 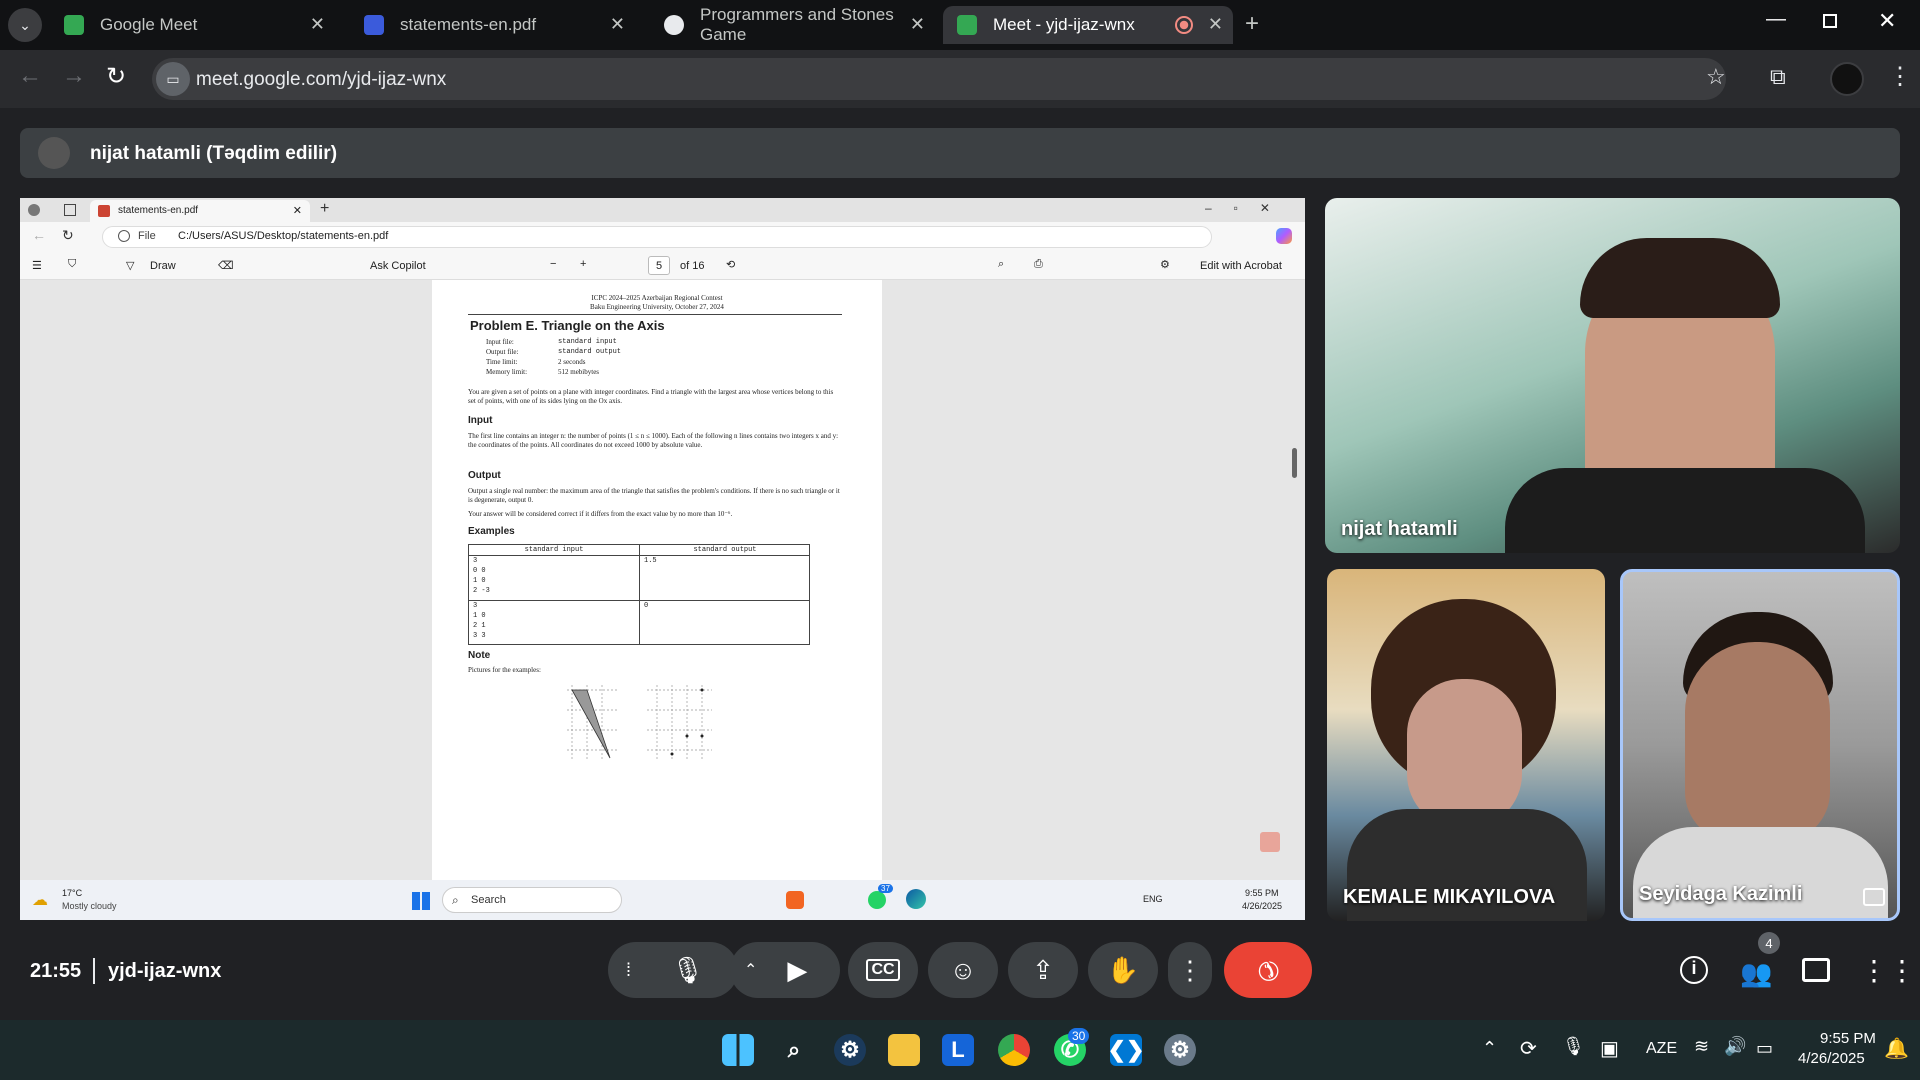 I want to click on participants-badge: 4, so click(x=1769, y=943).